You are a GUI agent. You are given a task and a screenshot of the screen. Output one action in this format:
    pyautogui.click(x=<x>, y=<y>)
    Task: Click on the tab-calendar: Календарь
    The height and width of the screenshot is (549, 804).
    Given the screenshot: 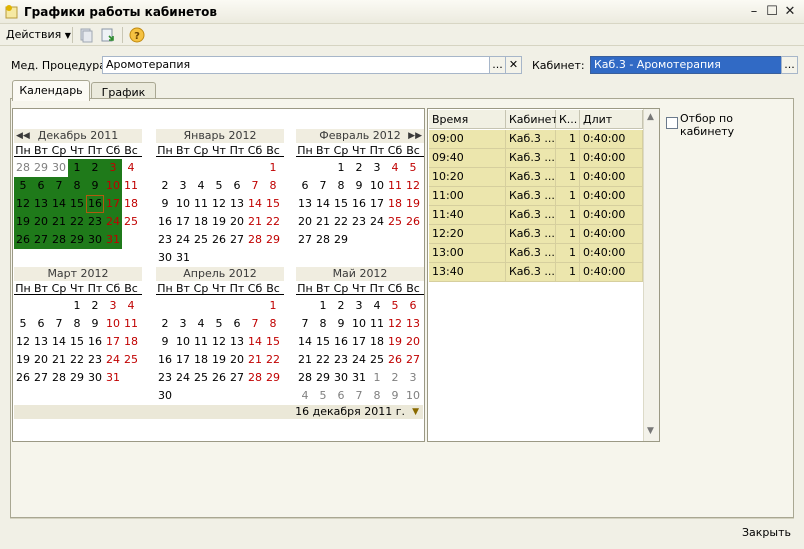 What is the action you would take?
    pyautogui.click(x=51, y=90)
    